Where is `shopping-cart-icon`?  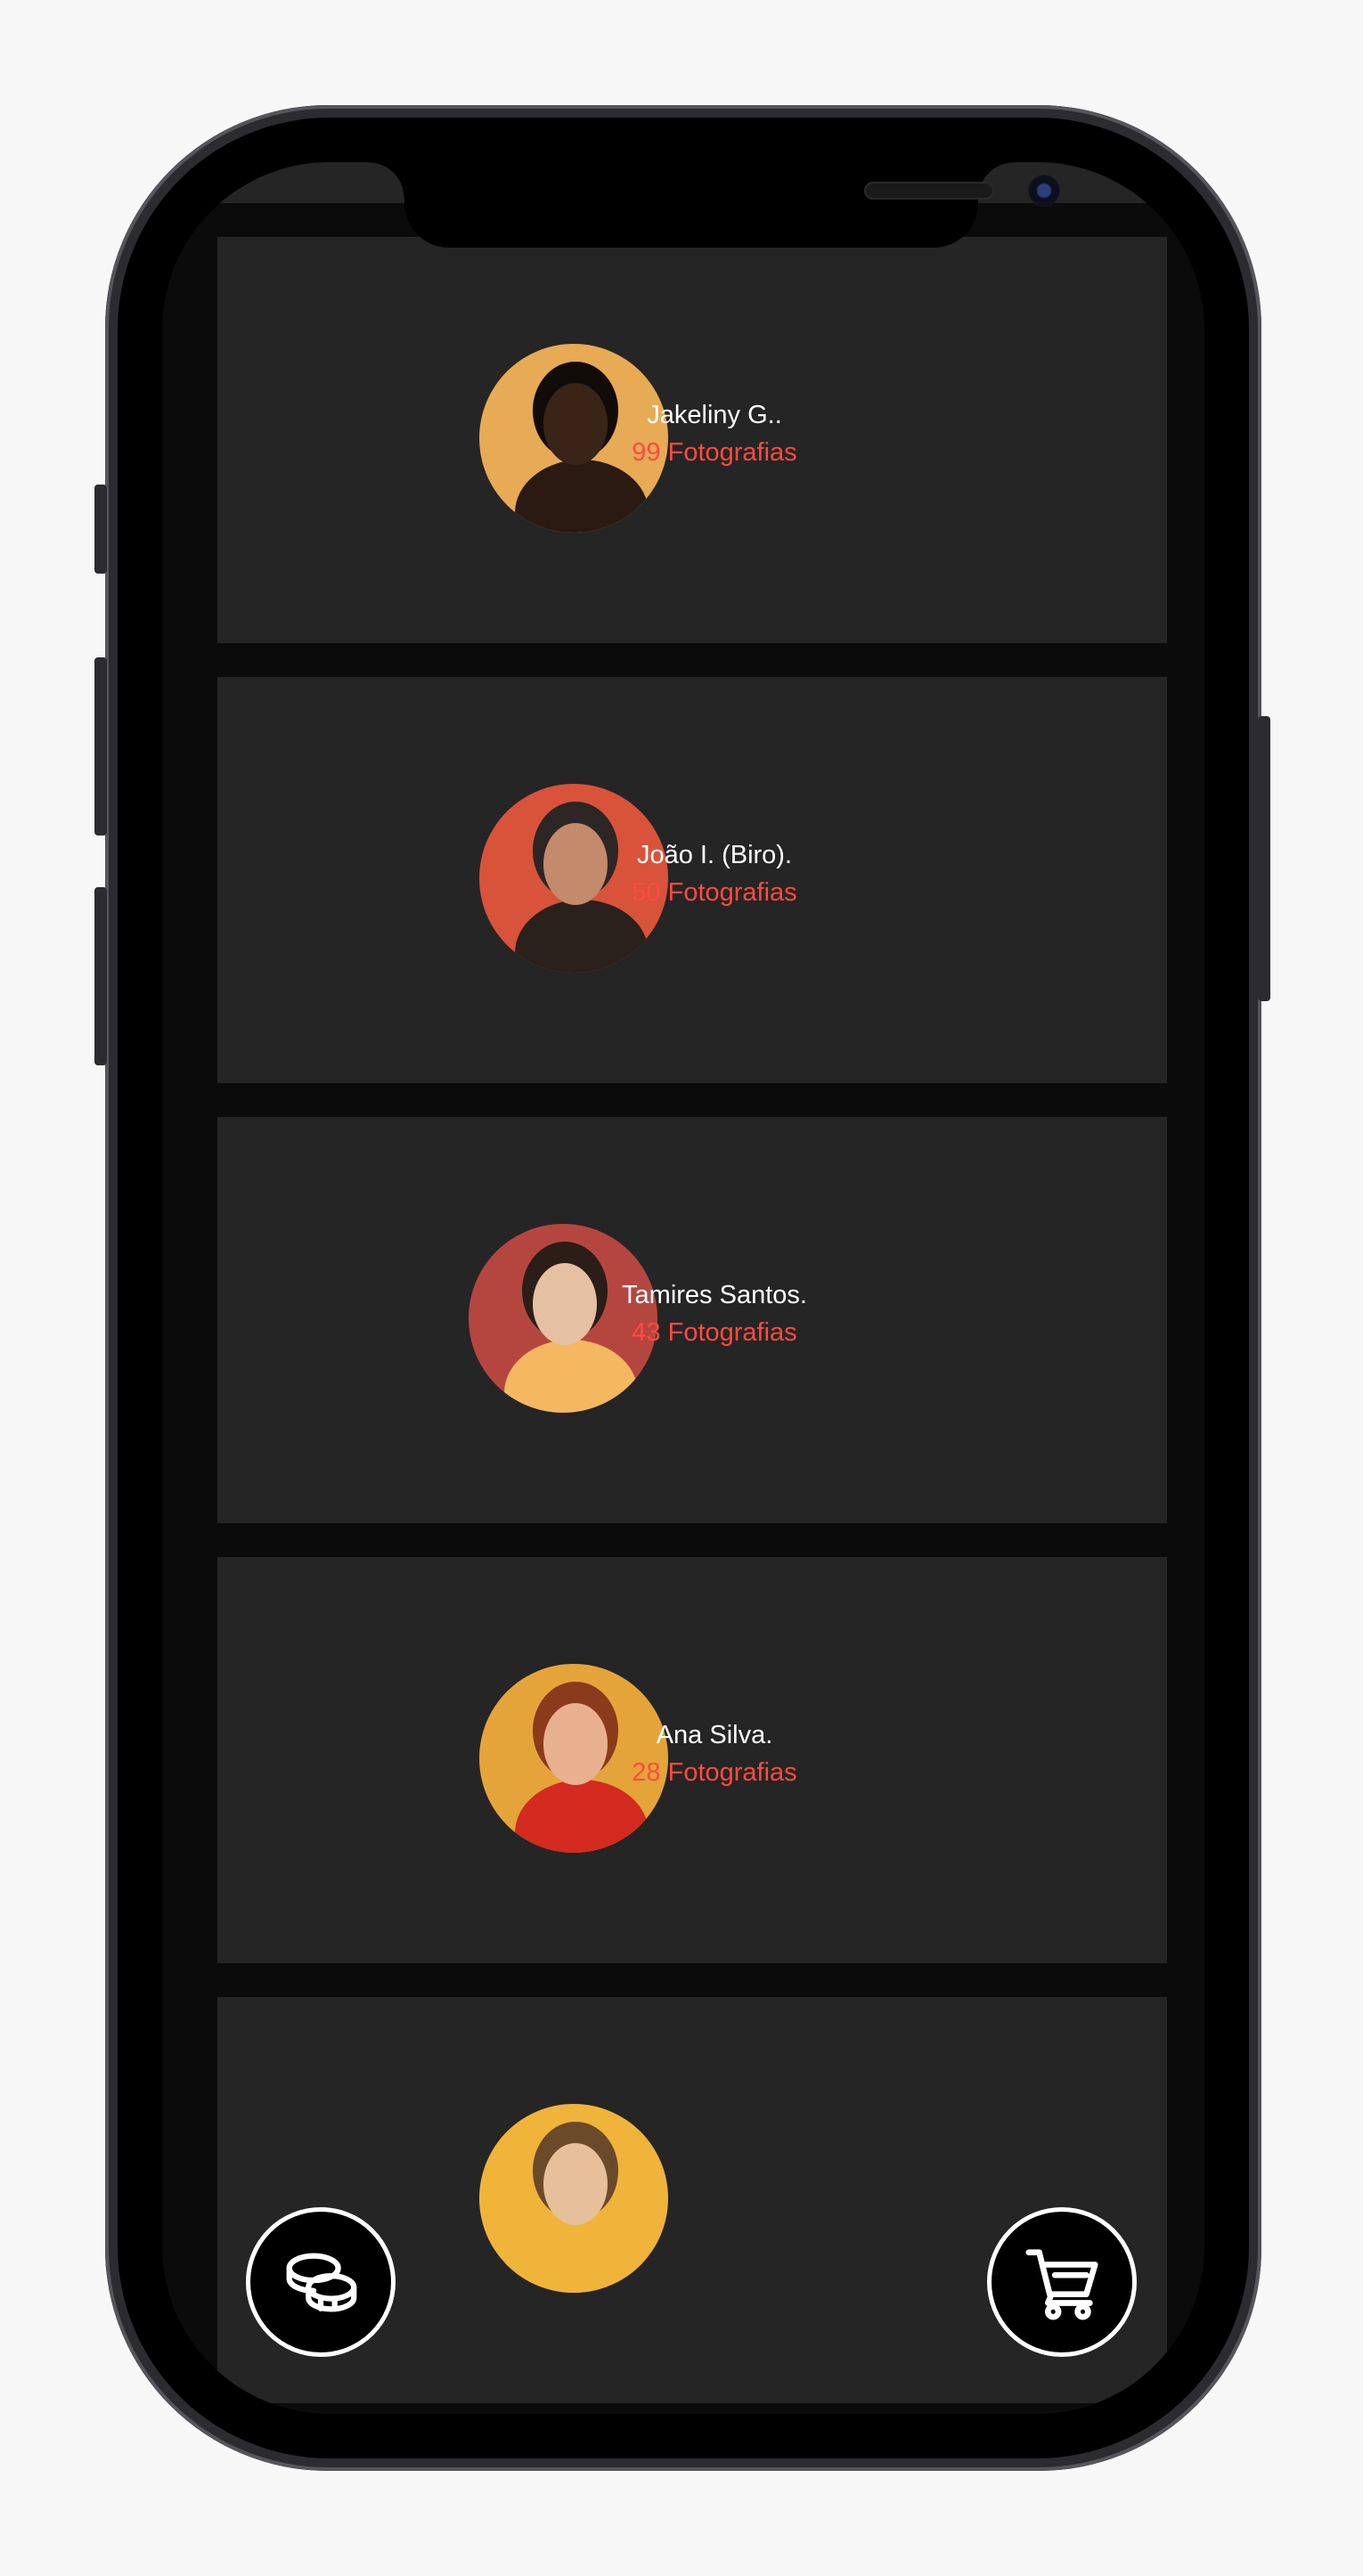
shopping-cart-icon is located at coordinates (1062, 2284).